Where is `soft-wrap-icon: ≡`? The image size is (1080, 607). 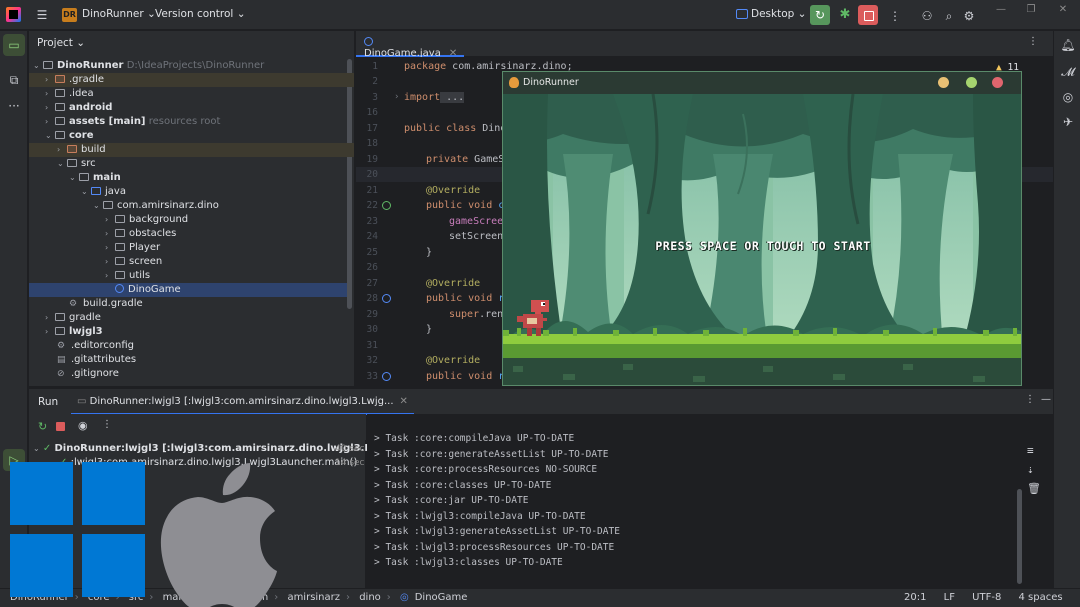 soft-wrap-icon: ≡ is located at coordinates (1034, 450).